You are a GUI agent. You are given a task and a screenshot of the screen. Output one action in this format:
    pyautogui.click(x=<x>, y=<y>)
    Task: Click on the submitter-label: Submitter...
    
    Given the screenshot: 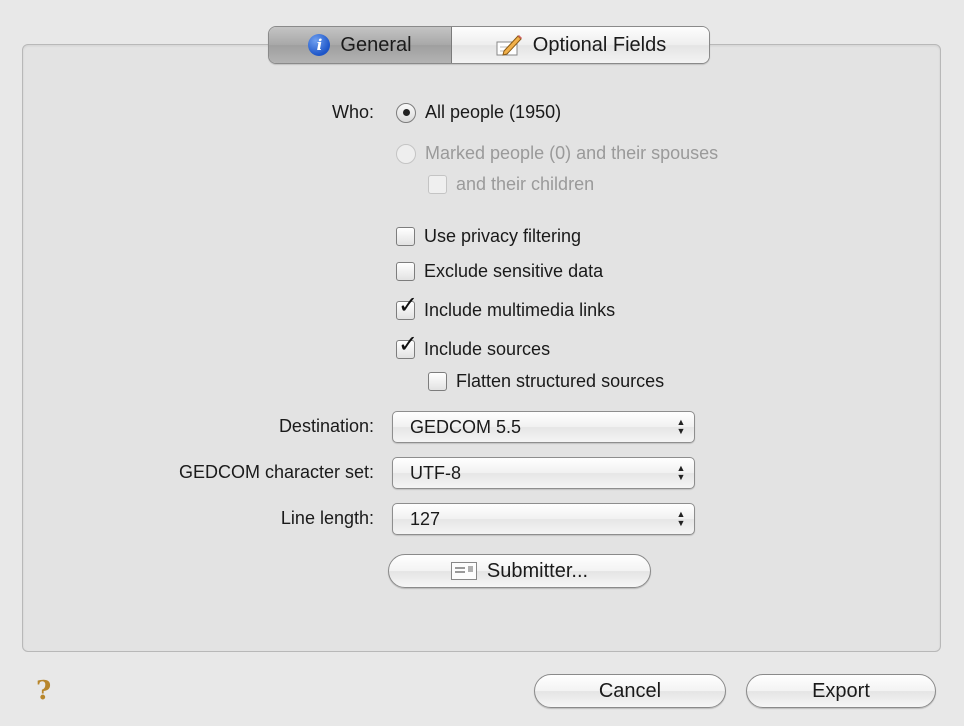 What is the action you would take?
    pyautogui.click(x=537, y=570)
    